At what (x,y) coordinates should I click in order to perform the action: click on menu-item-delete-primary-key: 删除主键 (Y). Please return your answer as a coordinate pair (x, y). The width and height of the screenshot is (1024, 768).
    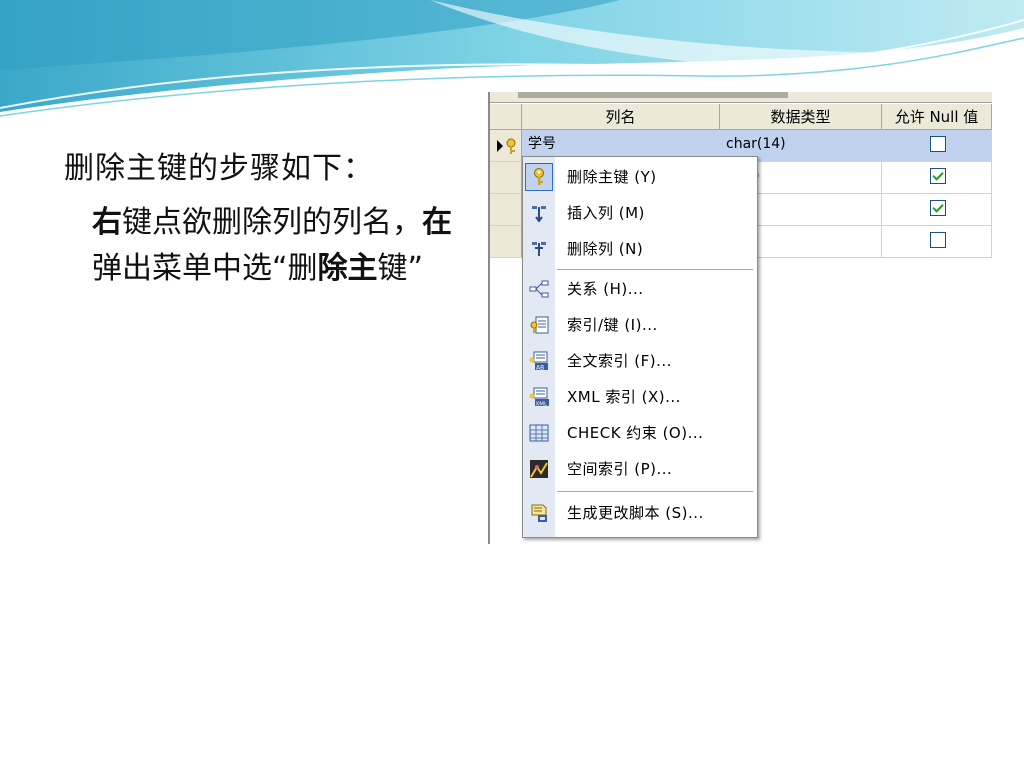
    Looking at the image, I should click on (640, 177).